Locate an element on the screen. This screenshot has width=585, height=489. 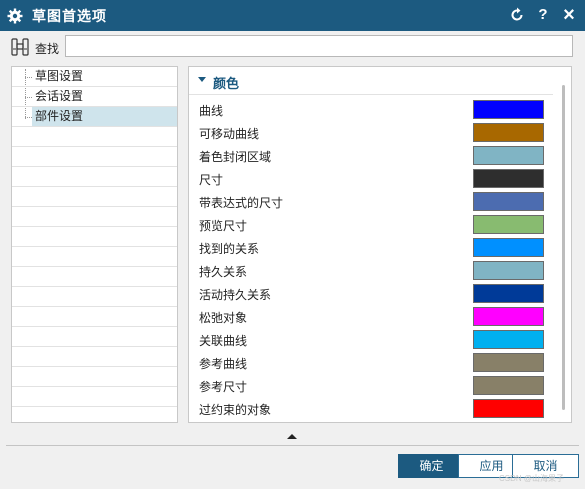
color-row: 活动持久关系 is located at coordinates (371, 293).